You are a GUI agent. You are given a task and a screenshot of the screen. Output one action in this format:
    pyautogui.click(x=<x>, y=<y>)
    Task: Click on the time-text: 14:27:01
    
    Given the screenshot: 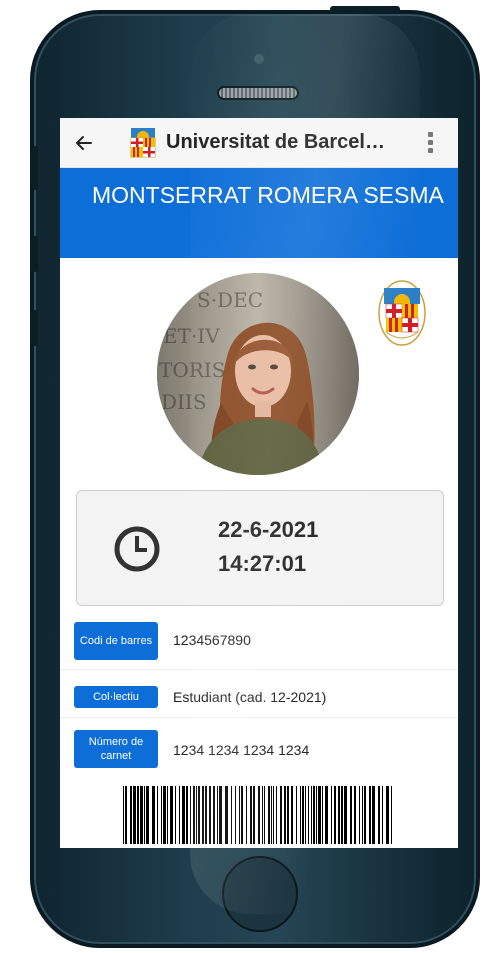 What is the action you would take?
    pyautogui.click(x=262, y=563)
    